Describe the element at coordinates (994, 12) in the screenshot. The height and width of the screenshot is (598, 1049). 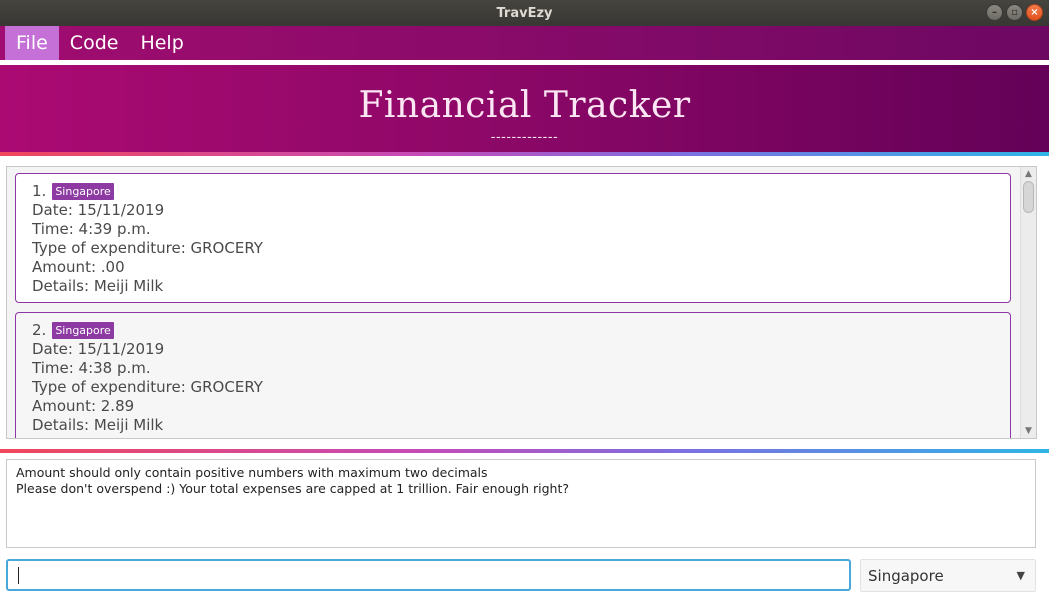
I see `minimize-icon: –` at that location.